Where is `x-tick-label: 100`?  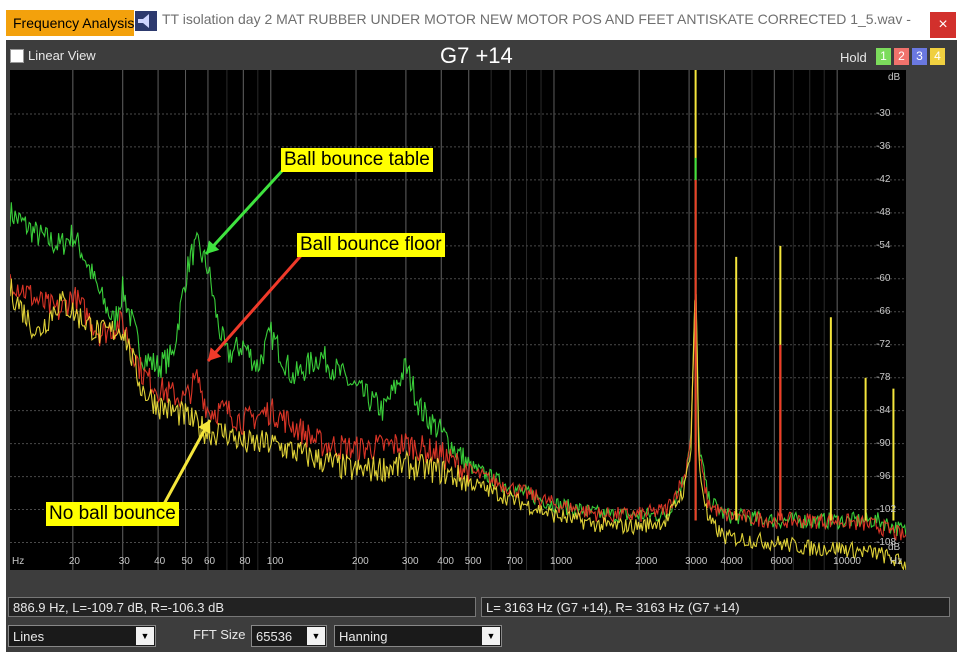
x-tick-label: 100 is located at coordinates (275, 561).